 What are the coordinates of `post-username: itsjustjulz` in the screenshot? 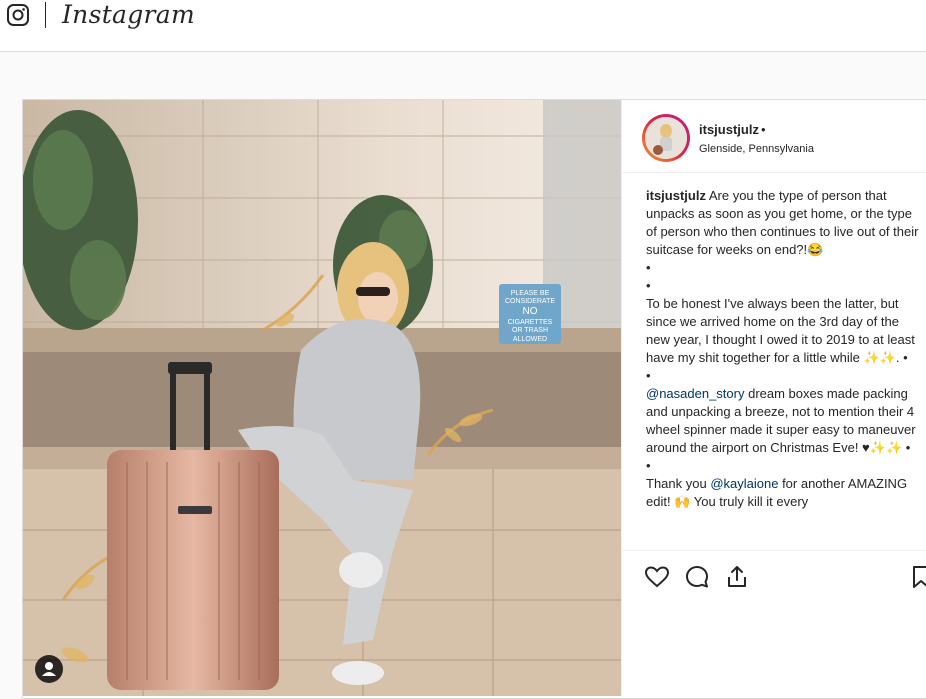 It's located at (729, 129).